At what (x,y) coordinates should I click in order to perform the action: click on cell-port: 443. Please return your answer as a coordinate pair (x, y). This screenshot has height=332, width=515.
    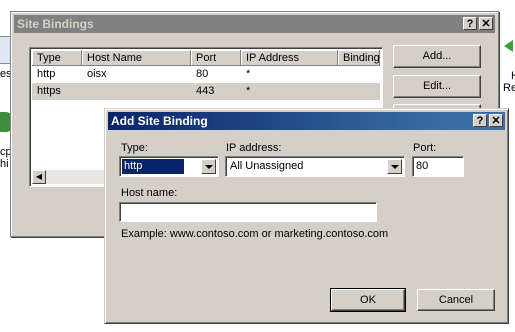
    Looking at the image, I should click on (205, 91).